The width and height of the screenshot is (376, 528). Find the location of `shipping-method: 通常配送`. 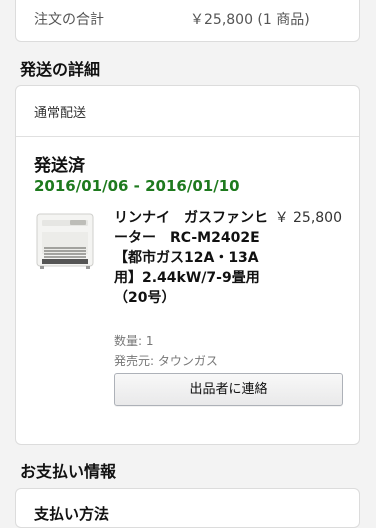

shipping-method: 通常配送 is located at coordinates (60, 113).